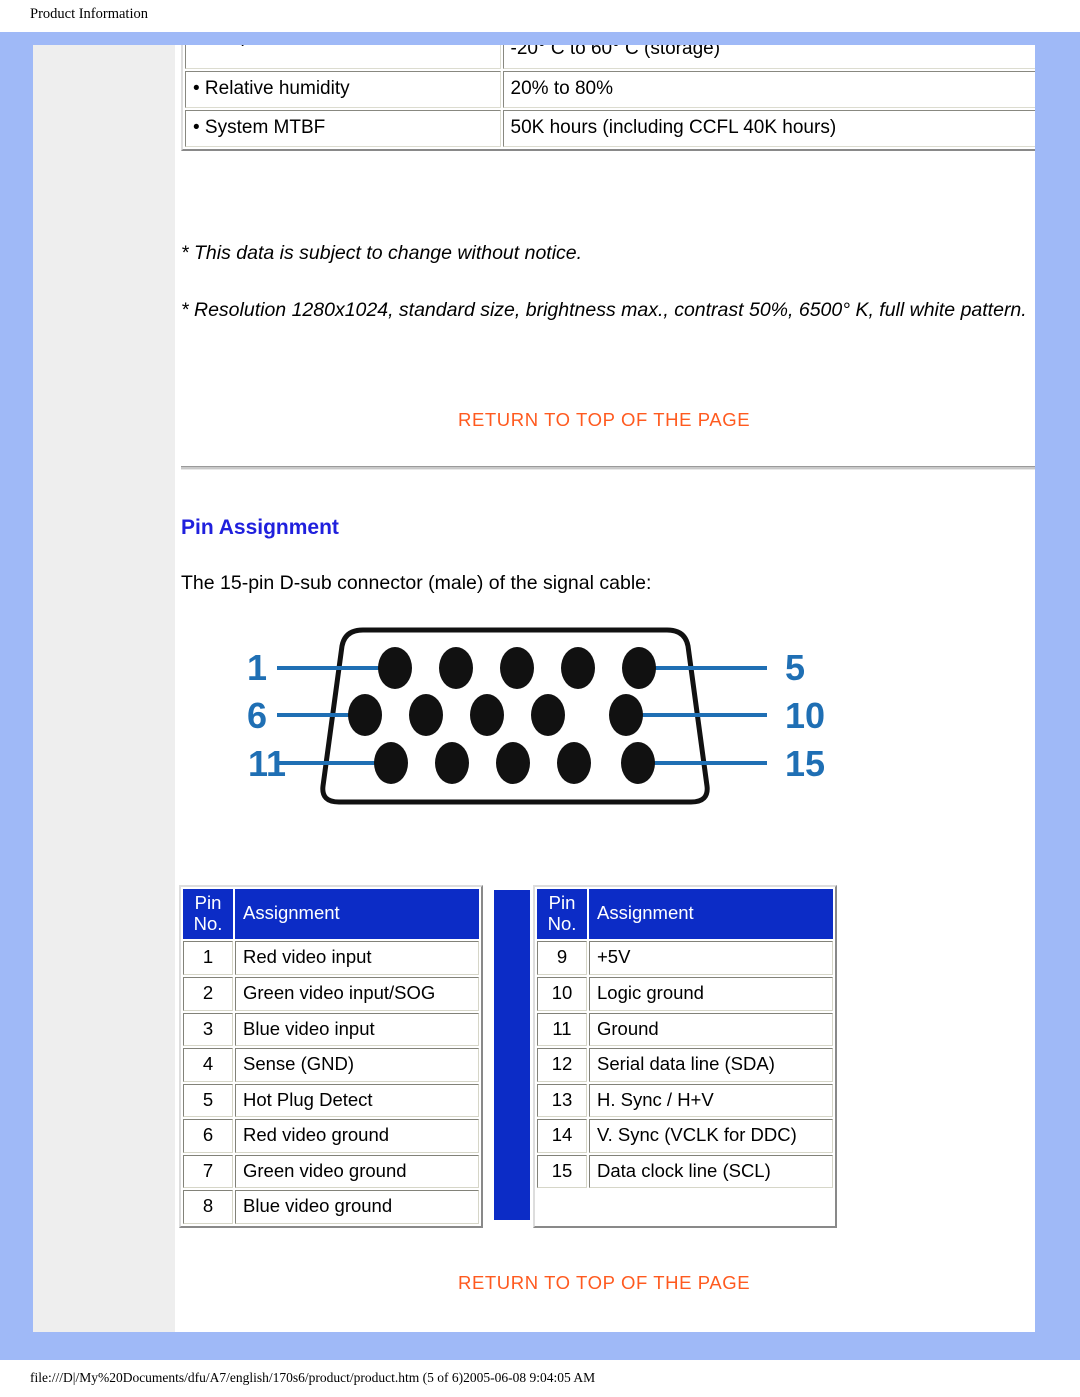 This screenshot has height=1397, width=1080. Describe the element at coordinates (357, 1171) in the screenshot. I see `pin-assignment-cell: Green video ground` at that location.